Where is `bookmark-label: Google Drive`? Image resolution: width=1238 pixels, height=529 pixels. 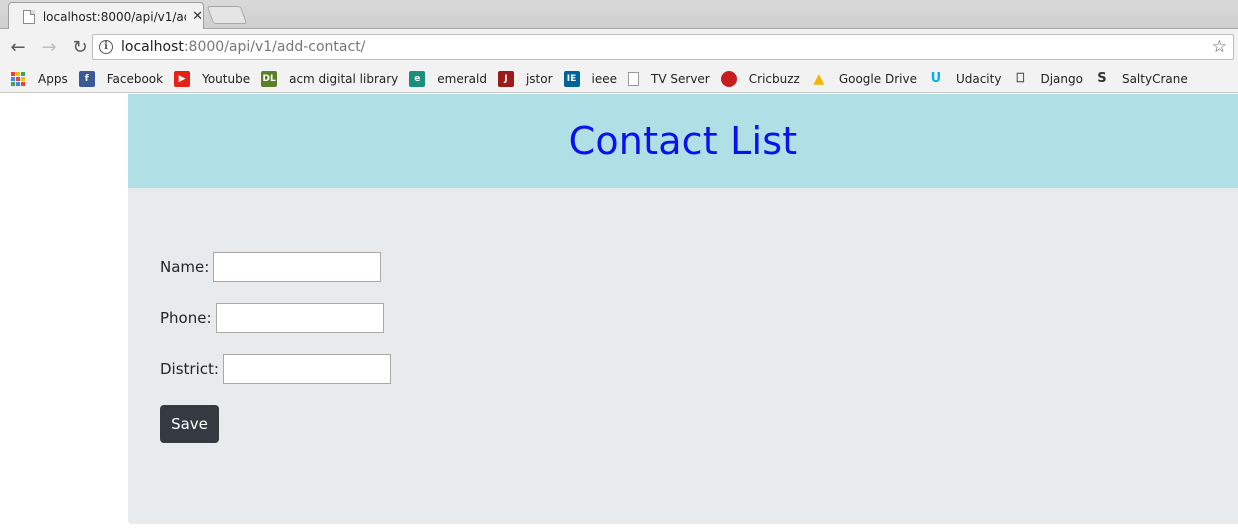 bookmark-label: Google Drive is located at coordinates (877, 78).